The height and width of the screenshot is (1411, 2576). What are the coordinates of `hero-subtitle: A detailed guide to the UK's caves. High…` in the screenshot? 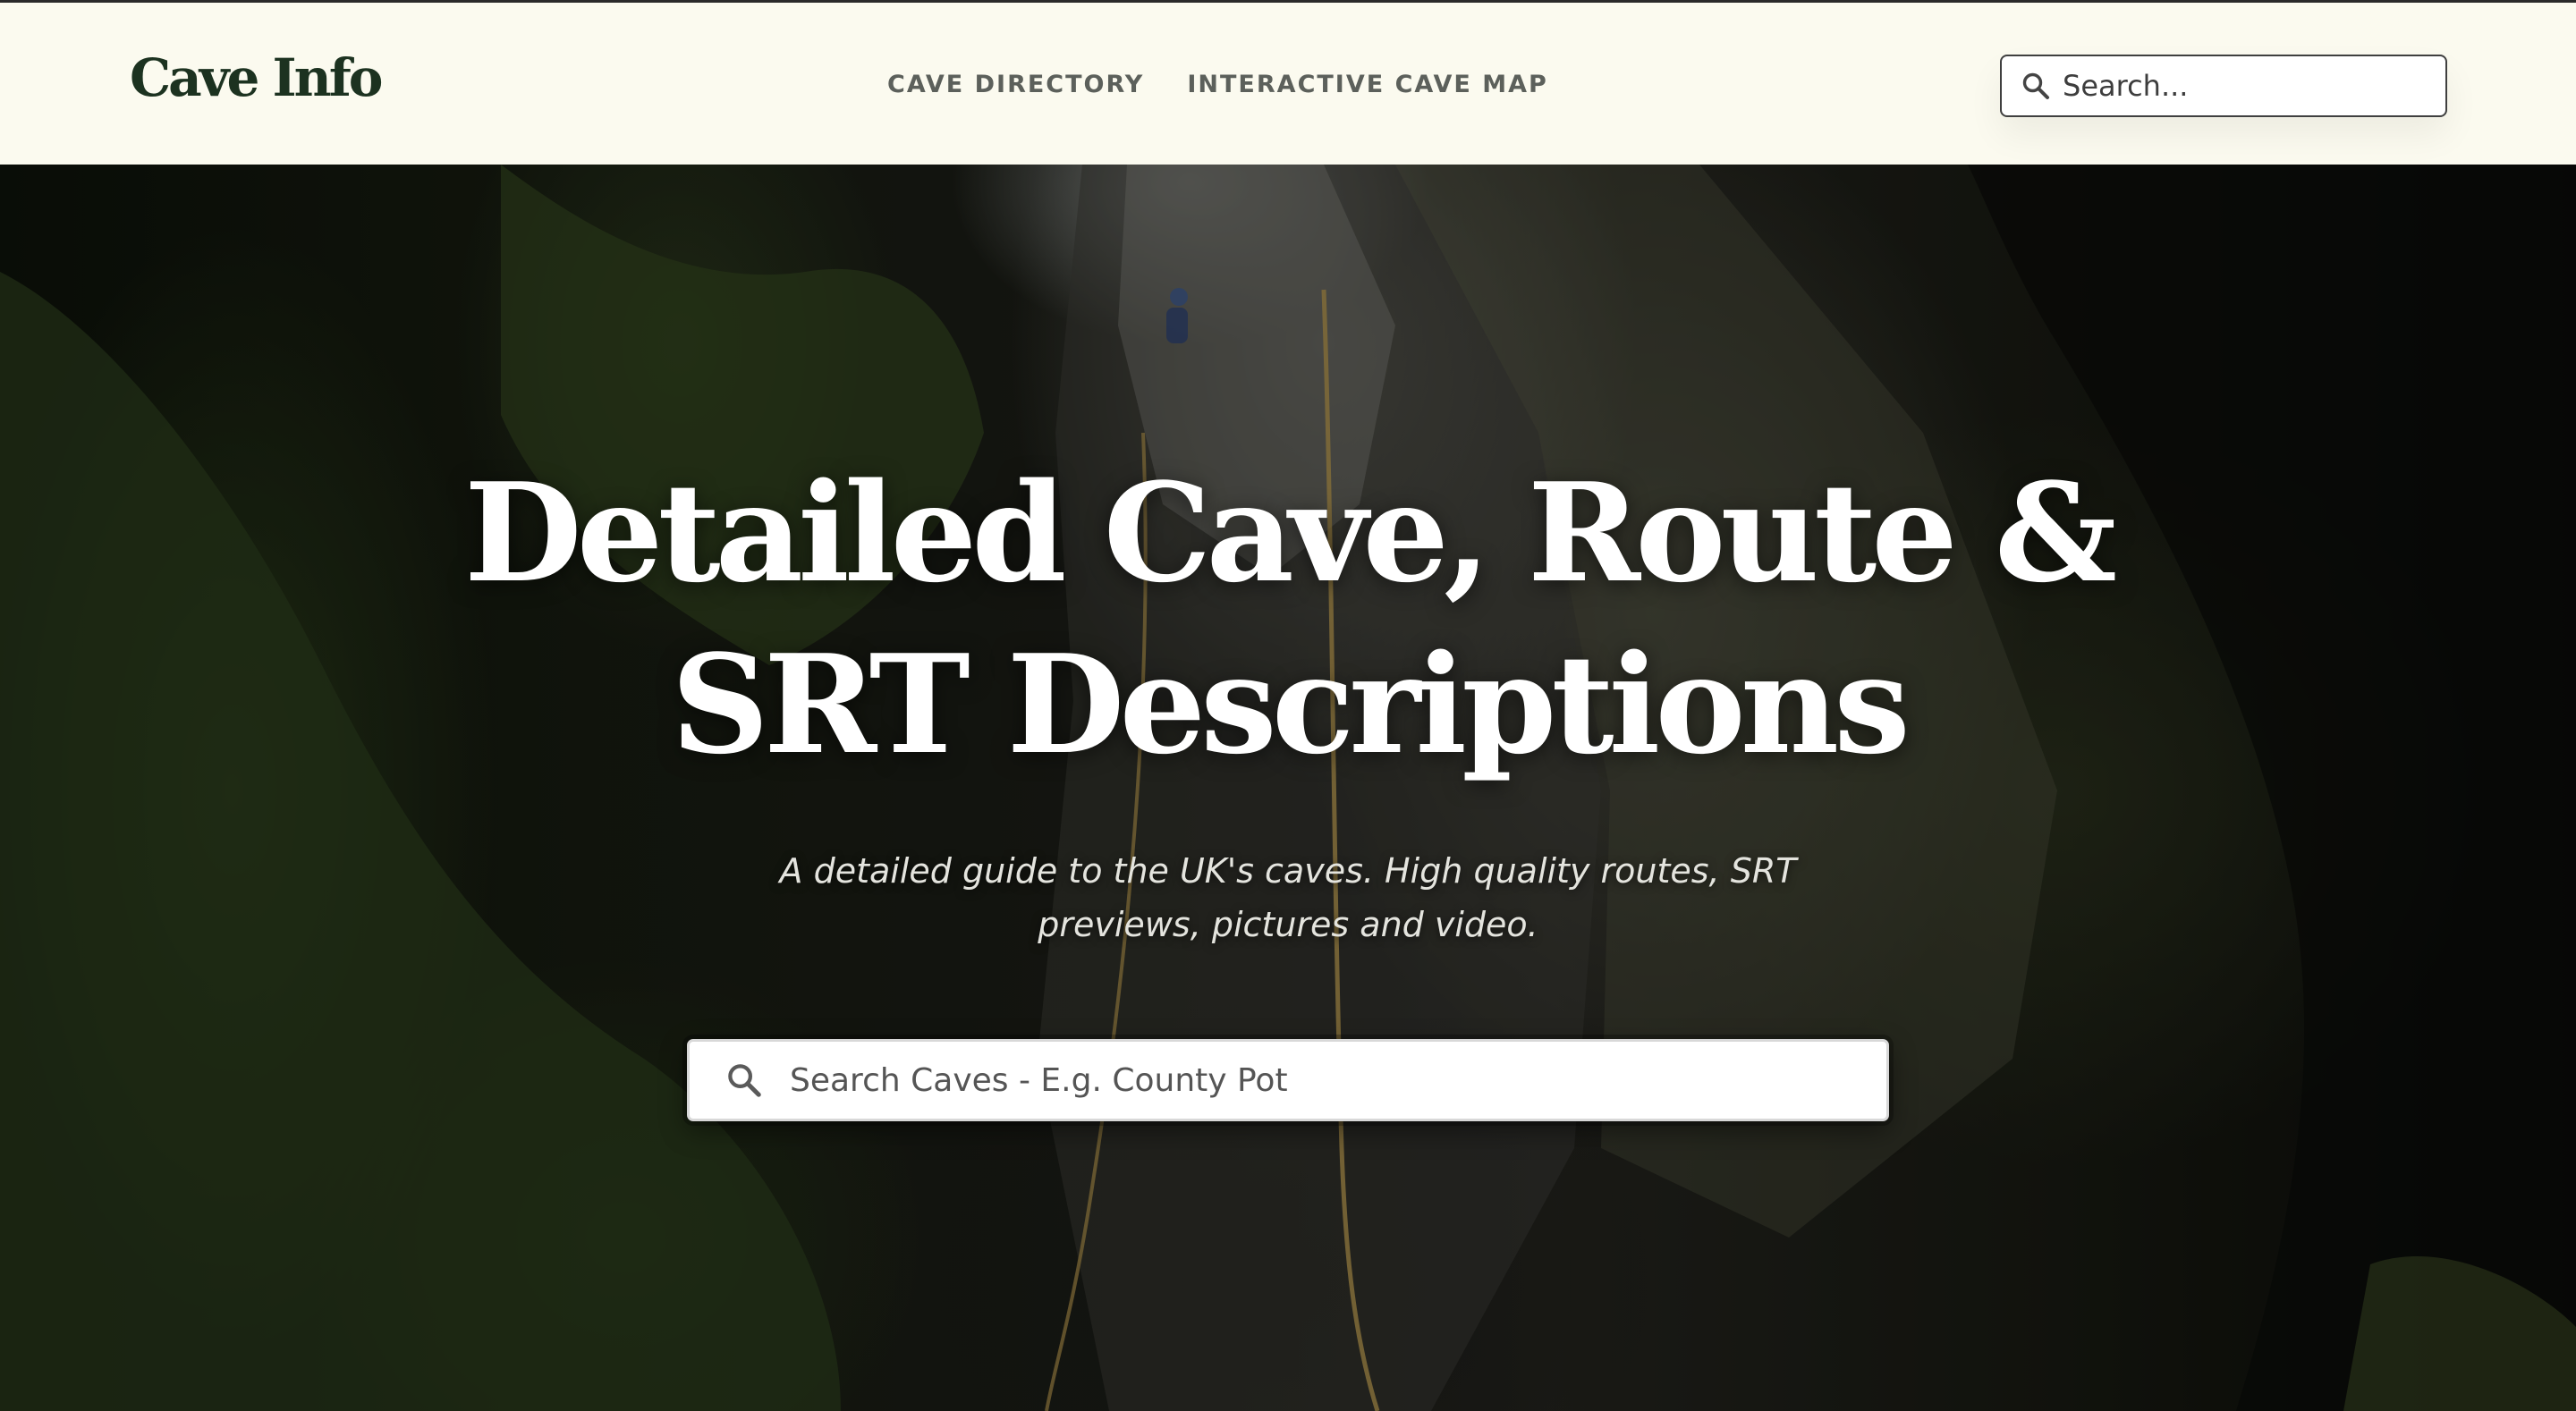 It's located at (1288, 898).